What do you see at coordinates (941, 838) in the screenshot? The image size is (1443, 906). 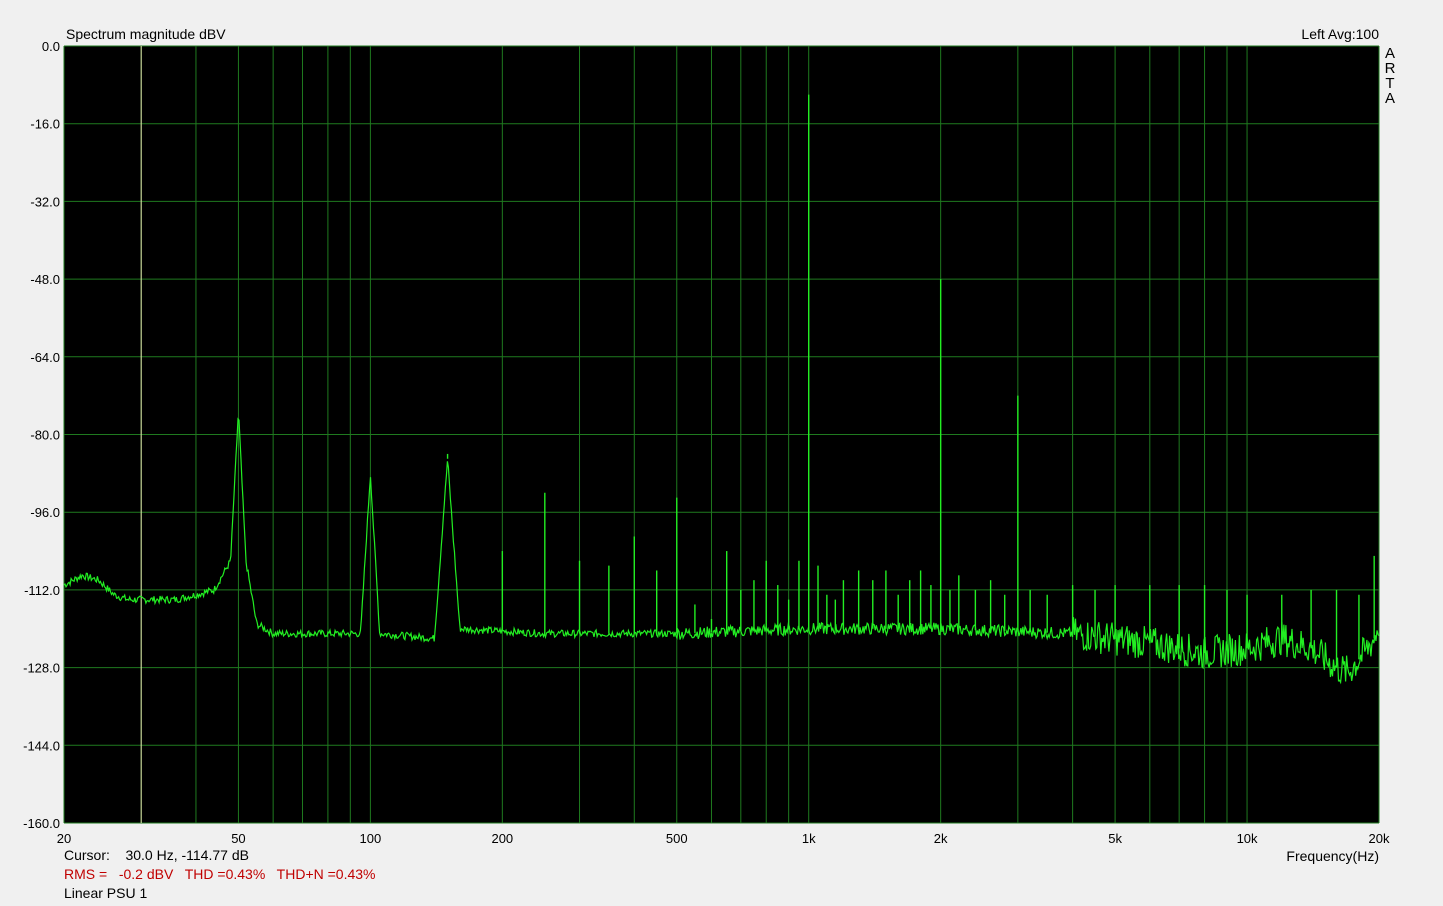 I see `x-tick-label: 2k` at bounding box center [941, 838].